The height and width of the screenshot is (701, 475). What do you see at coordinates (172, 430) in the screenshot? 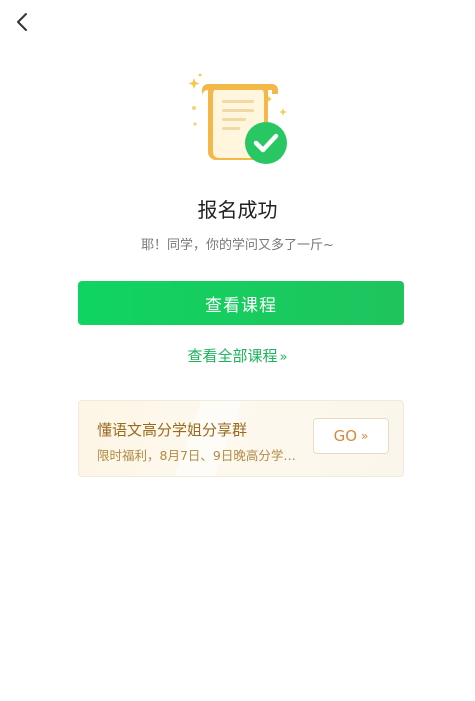
I see `banner-title: 懂语文高分学姐分享群` at bounding box center [172, 430].